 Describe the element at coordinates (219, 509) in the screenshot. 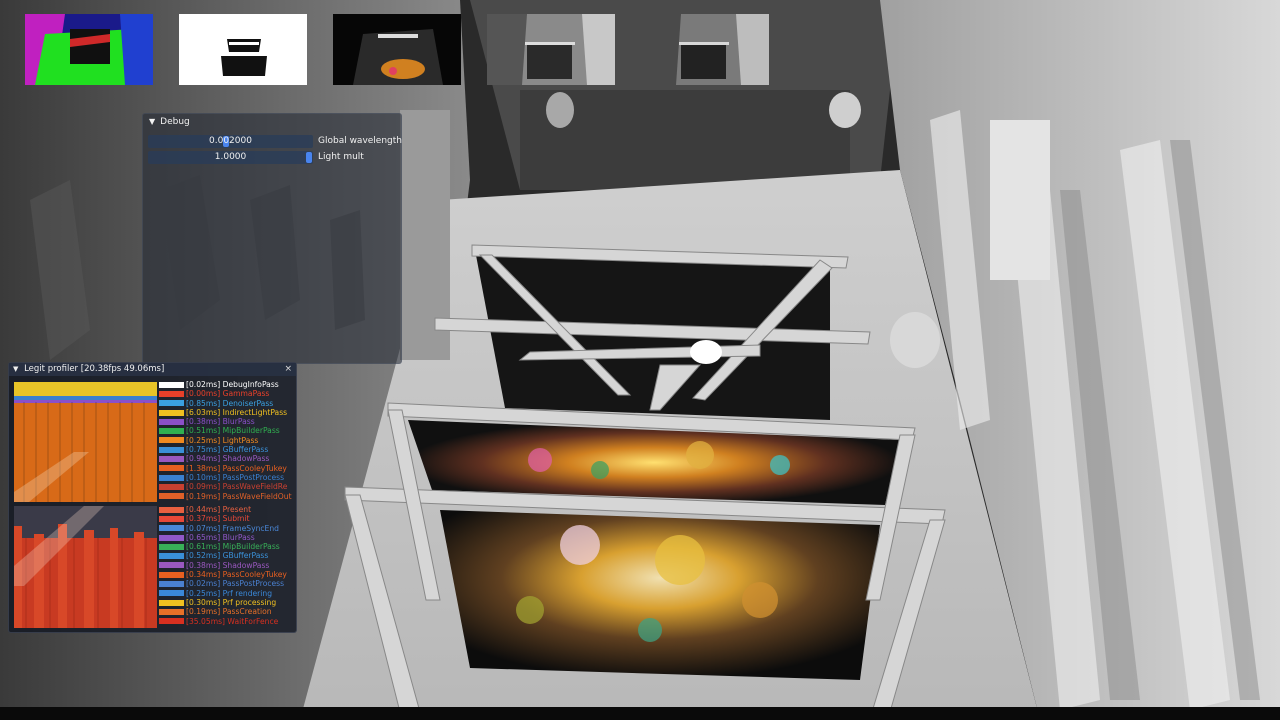

I see `legend-label: [0.44ms] Present` at that location.